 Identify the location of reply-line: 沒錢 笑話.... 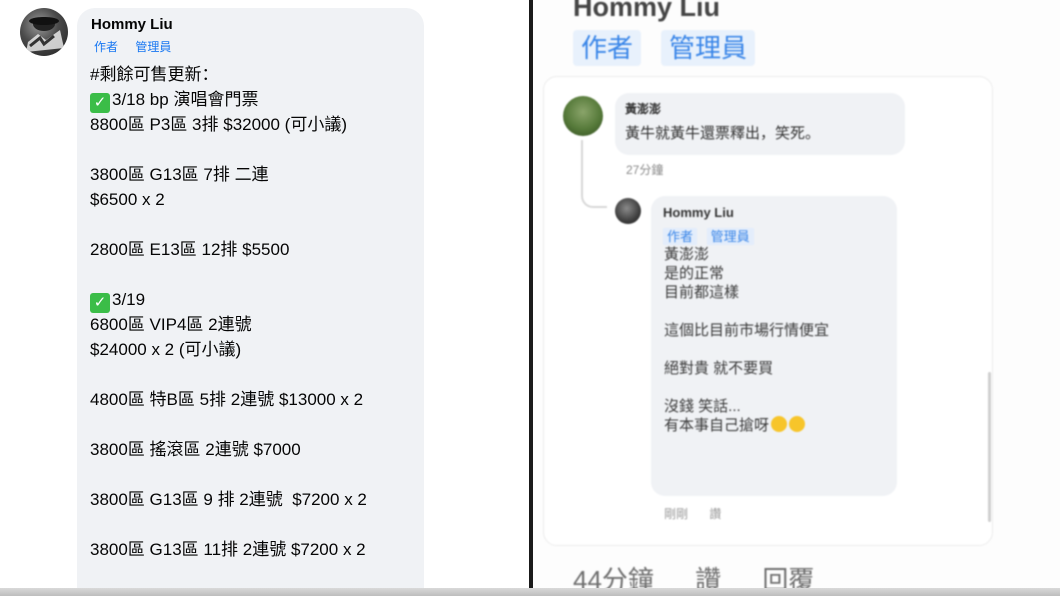
(746, 406).